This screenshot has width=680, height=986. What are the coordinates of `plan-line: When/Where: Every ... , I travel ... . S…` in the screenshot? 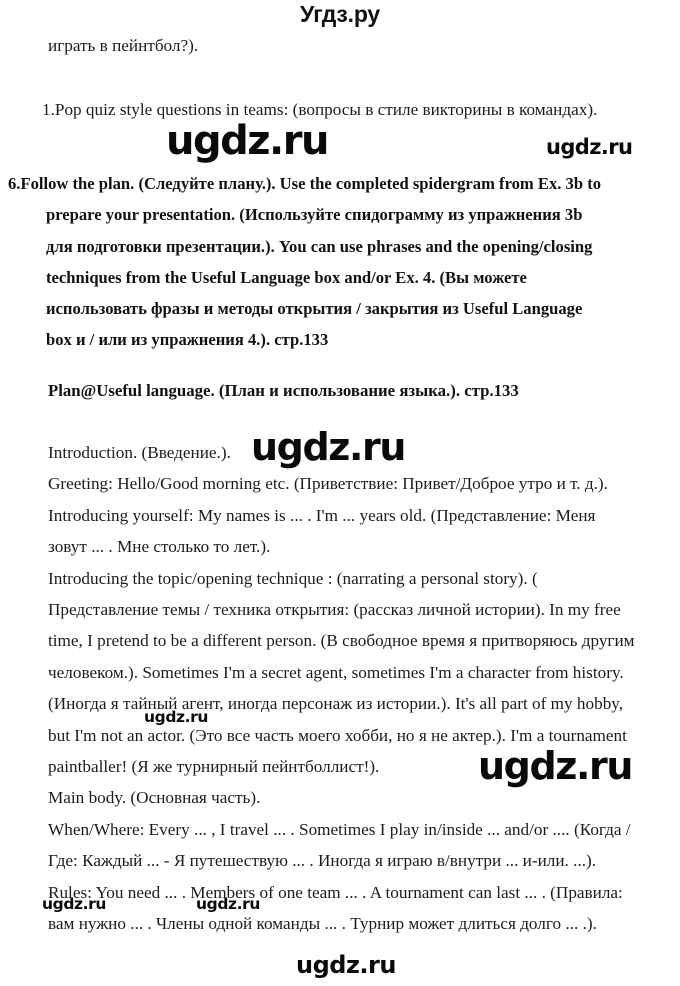 It's located at (339, 829).